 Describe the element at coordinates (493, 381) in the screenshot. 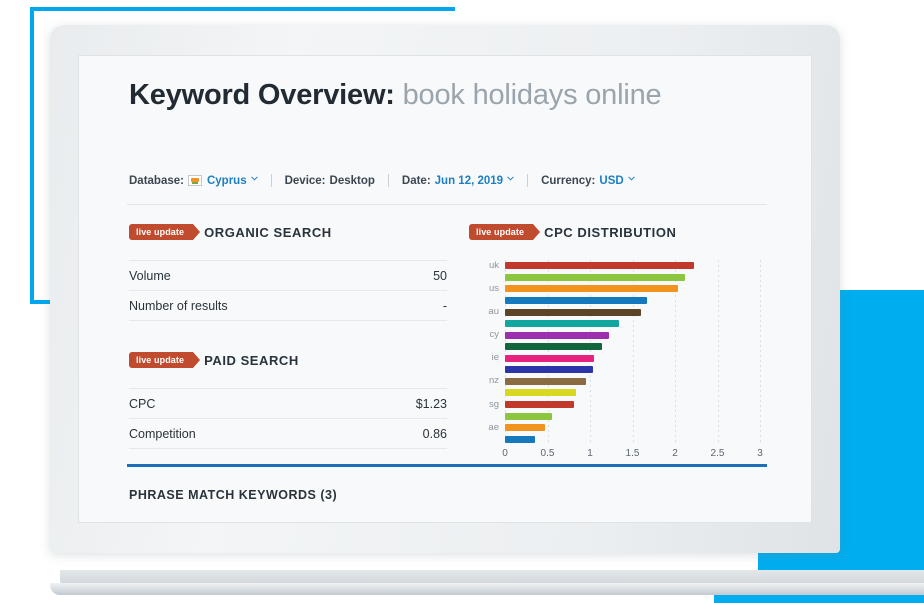

I see `chart-y-tick-label: nz` at that location.